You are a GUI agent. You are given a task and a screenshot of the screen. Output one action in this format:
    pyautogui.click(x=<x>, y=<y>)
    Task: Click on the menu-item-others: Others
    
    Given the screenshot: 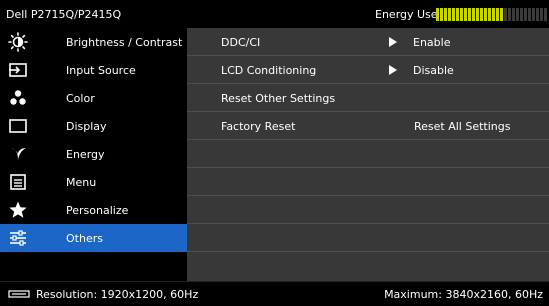 What is the action you would take?
    pyautogui.click(x=93, y=238)
    